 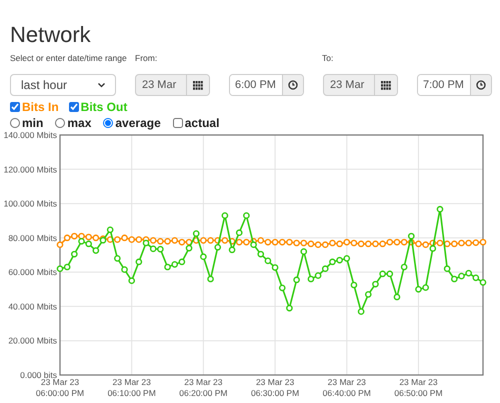 What do you see at coordinates (30, 169) in the screenshot?
I see `axis-label: 120.000 Mbits` at bounding box center [30, 169].